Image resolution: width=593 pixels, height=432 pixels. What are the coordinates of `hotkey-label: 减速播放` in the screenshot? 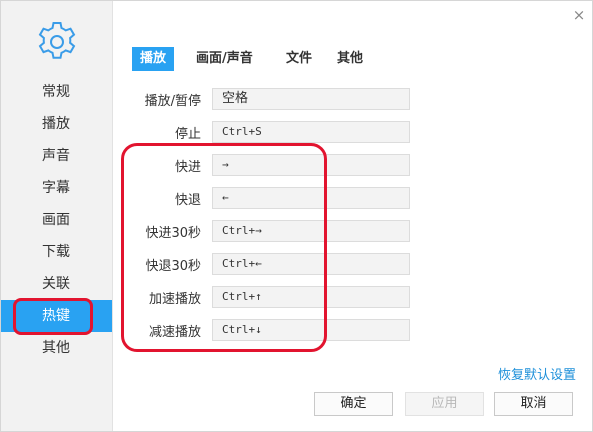 It's located at (174, 332).